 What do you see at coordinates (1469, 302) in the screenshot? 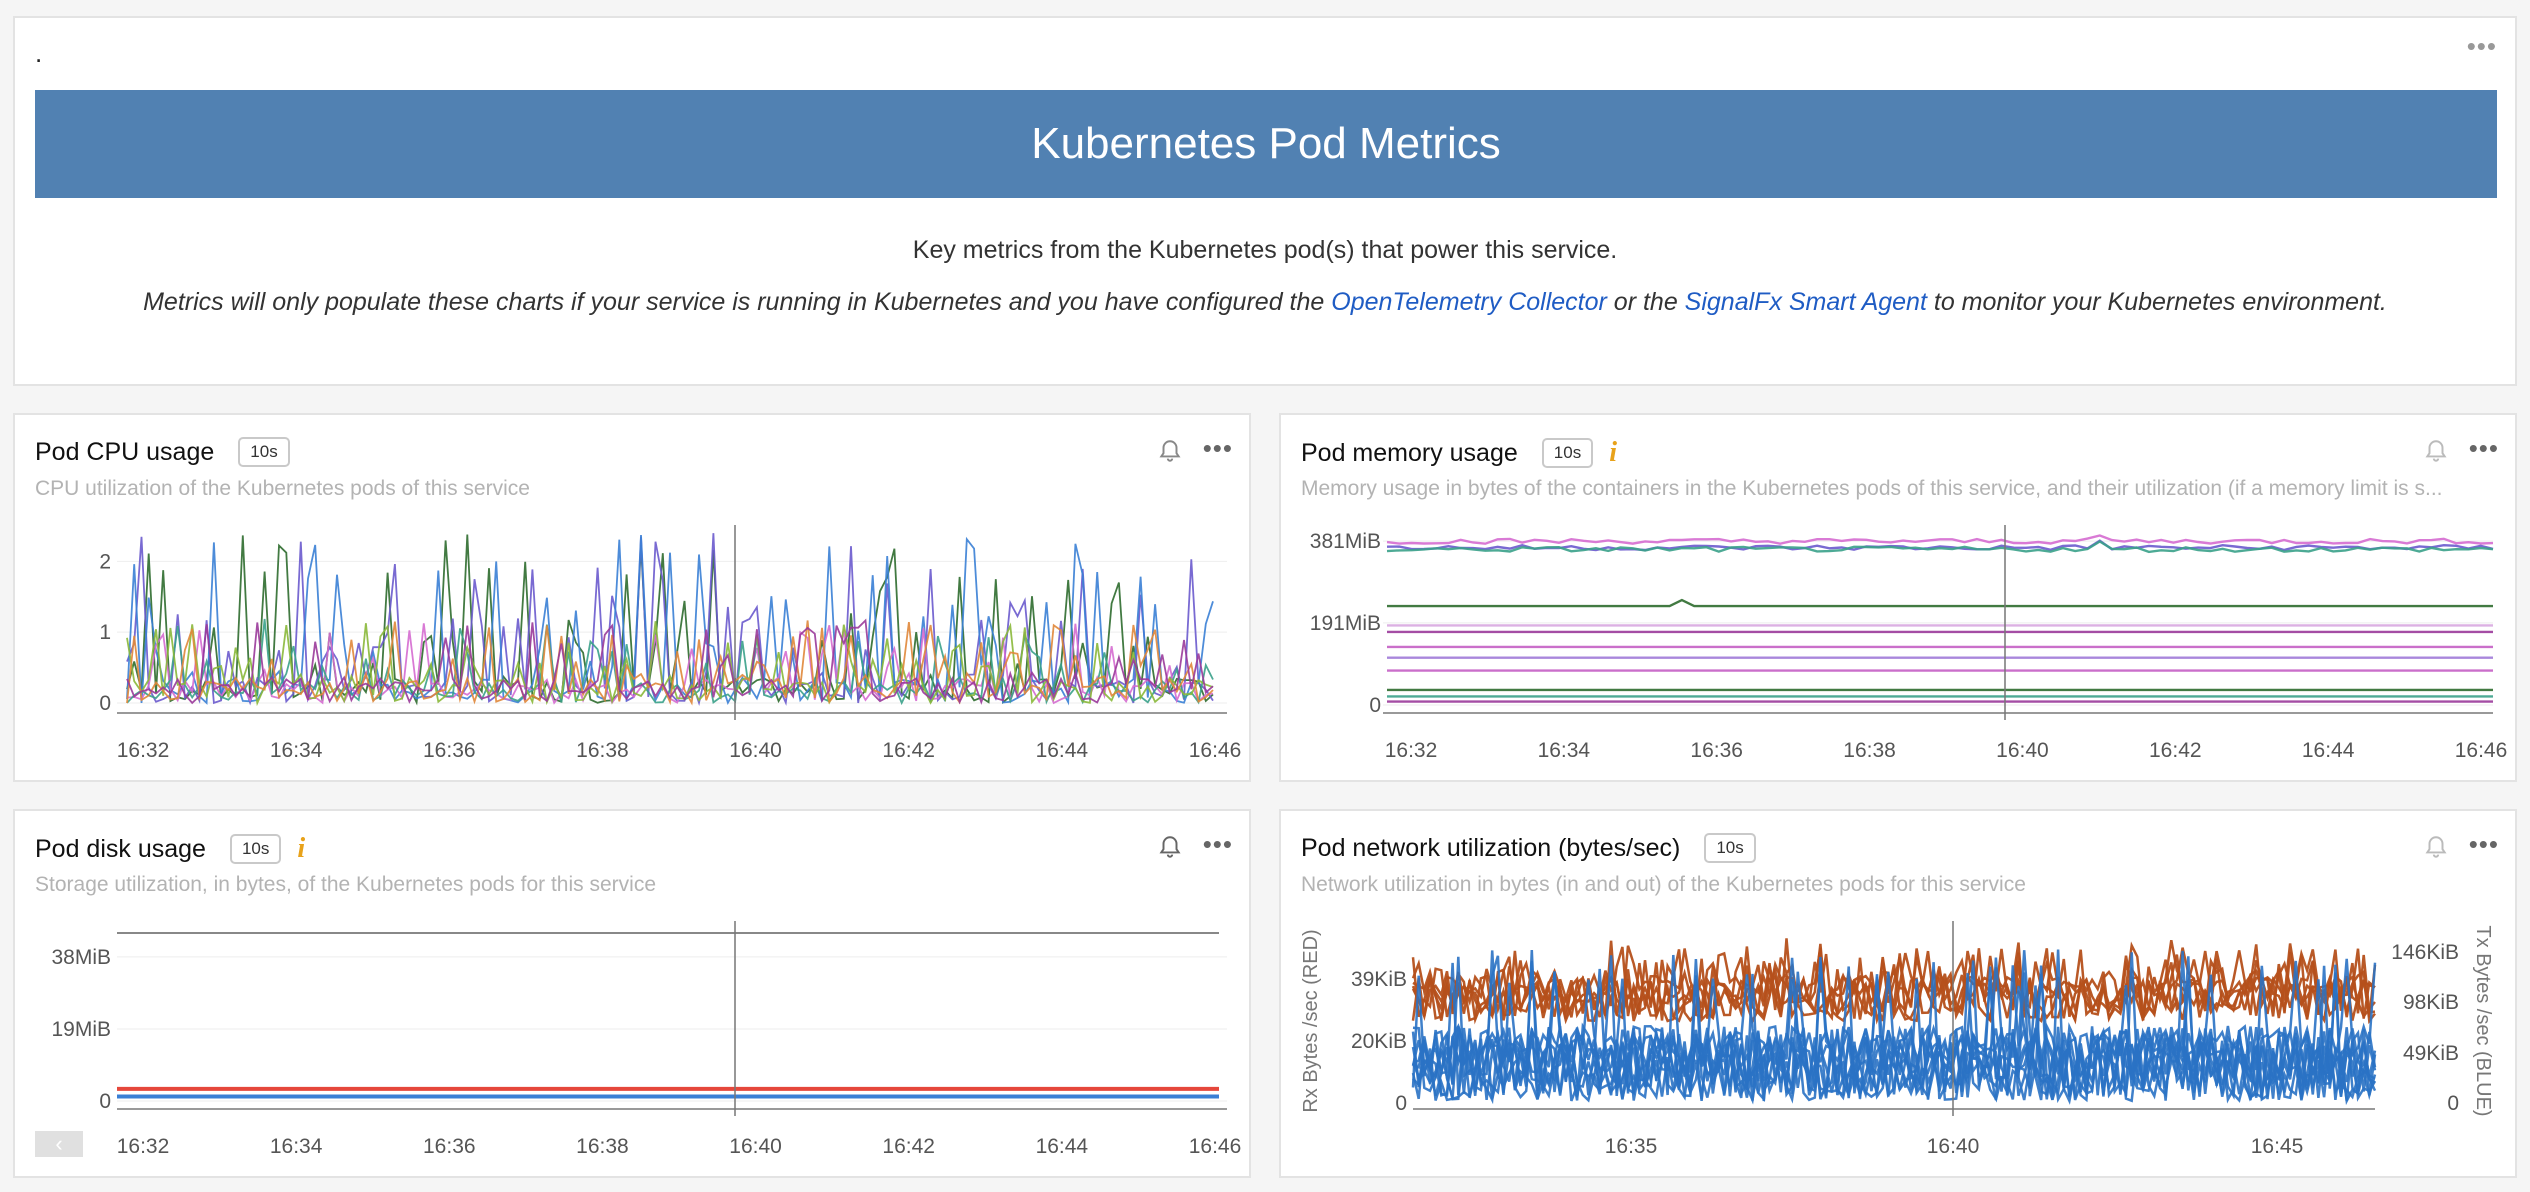
I see `otel-collector-link: OpenTelemetry Collector` at bounding box center [1469, 302].